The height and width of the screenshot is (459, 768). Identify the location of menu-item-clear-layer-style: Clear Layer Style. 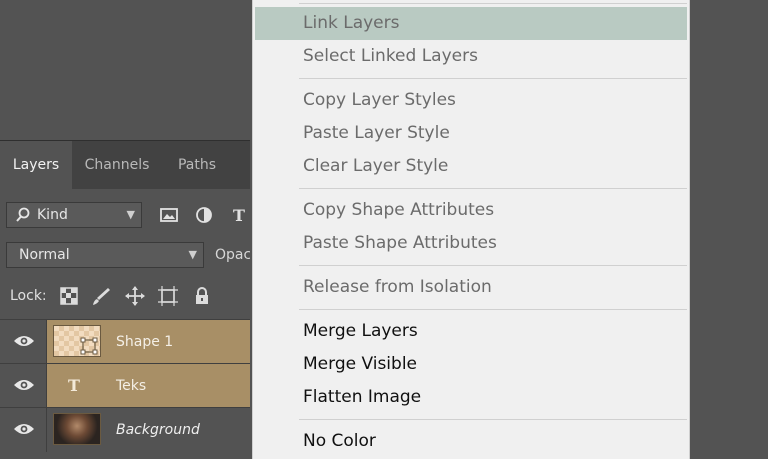
(471, 166).